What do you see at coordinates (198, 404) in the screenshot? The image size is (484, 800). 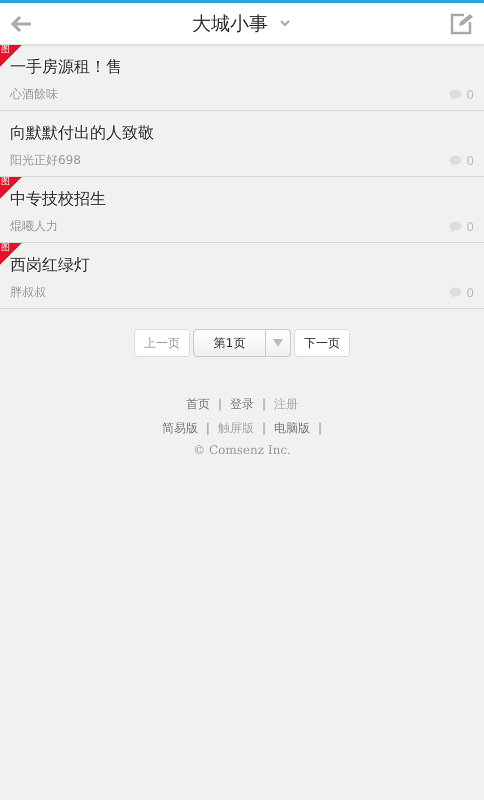 I see `footer-link: 首页` at bounding box center [198, 404].